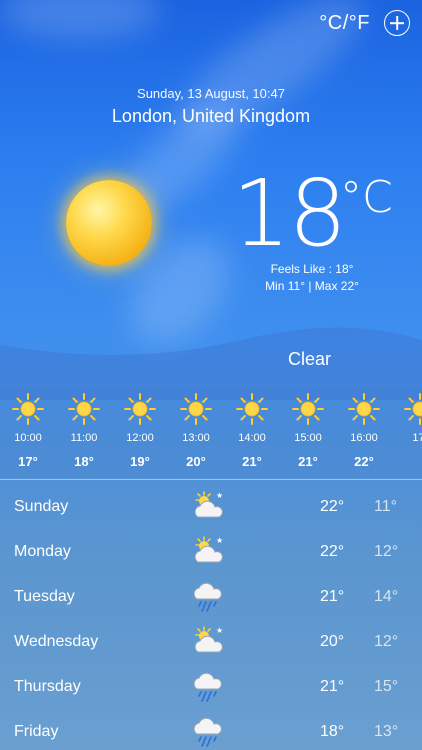 Image resolution: width=422 pixels, height=750 pixels. I want to click on day-low: 13°, so click(386, 731).